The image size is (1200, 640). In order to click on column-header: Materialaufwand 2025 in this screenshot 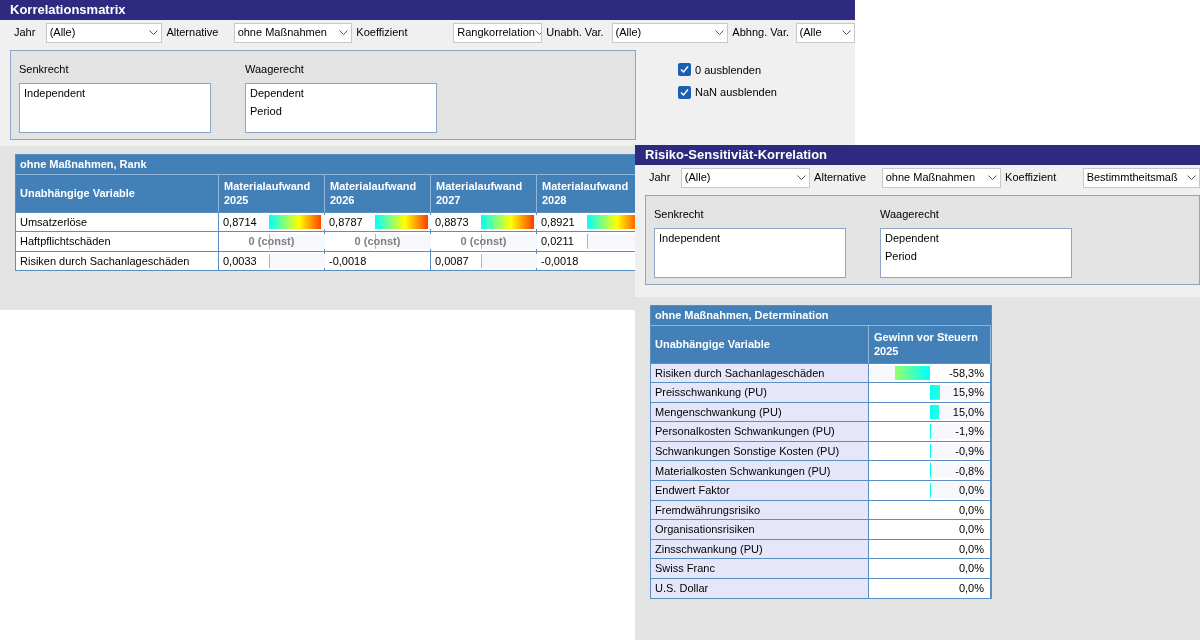, I will do `click(272, 193)`.